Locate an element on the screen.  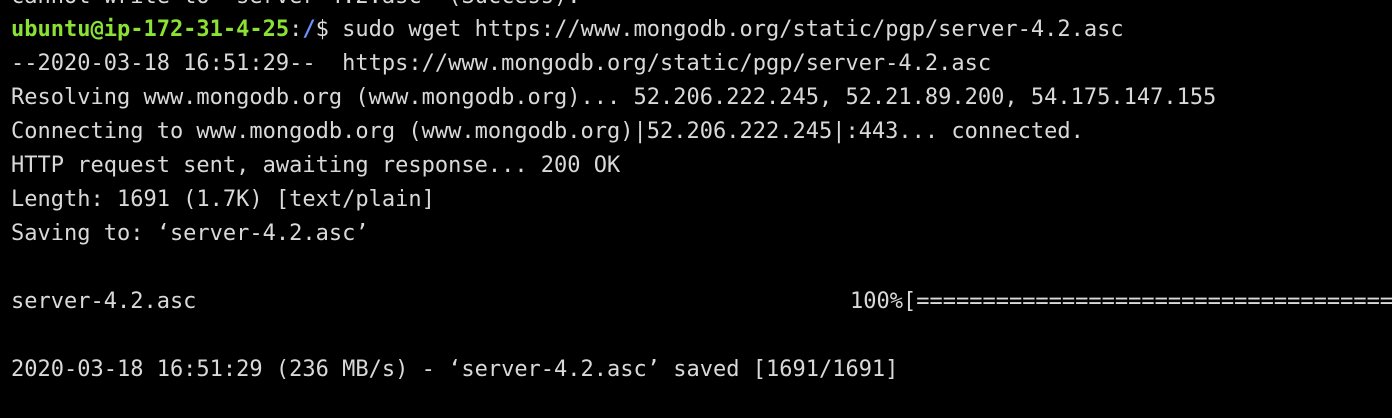
prompt-path: / is located at coordinates (309, 29).